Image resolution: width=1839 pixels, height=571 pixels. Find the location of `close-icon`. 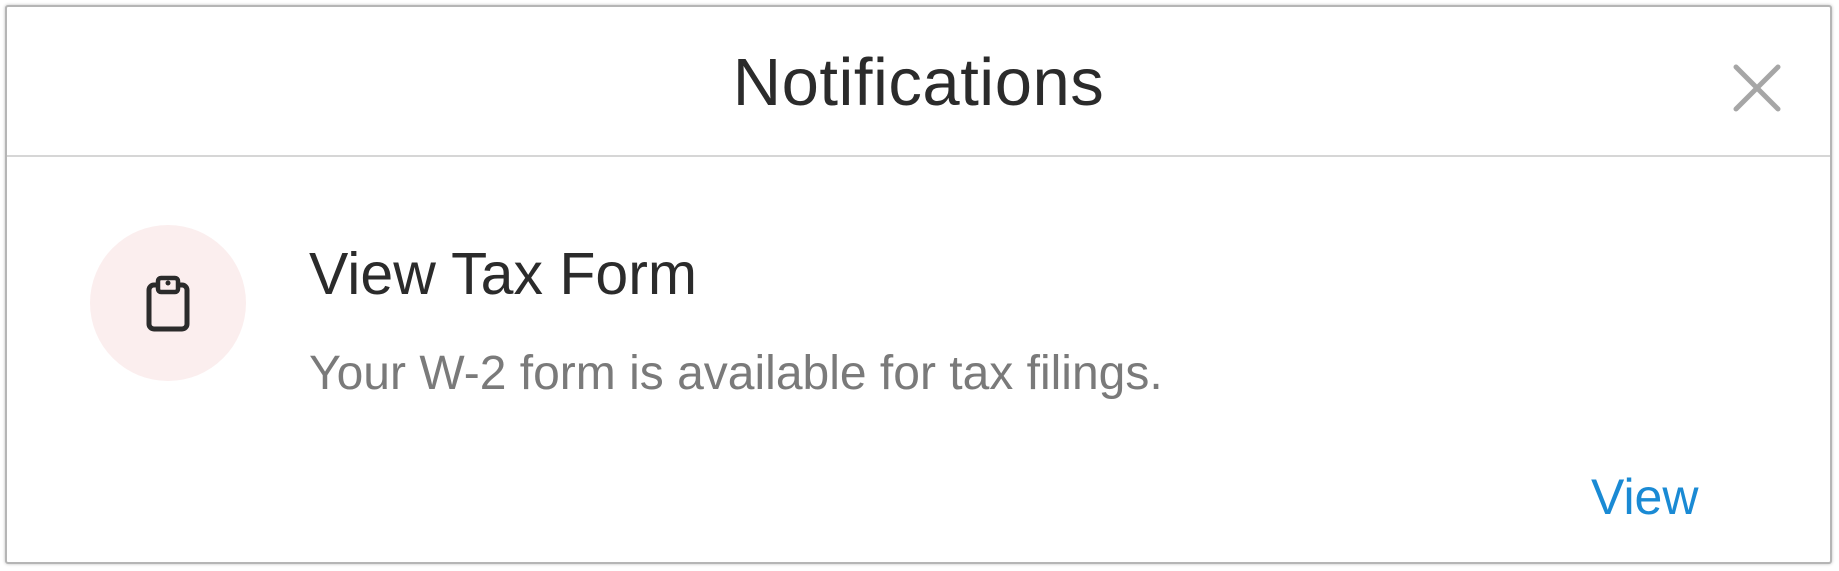

close-icon is located at coordinates (1757, 88).